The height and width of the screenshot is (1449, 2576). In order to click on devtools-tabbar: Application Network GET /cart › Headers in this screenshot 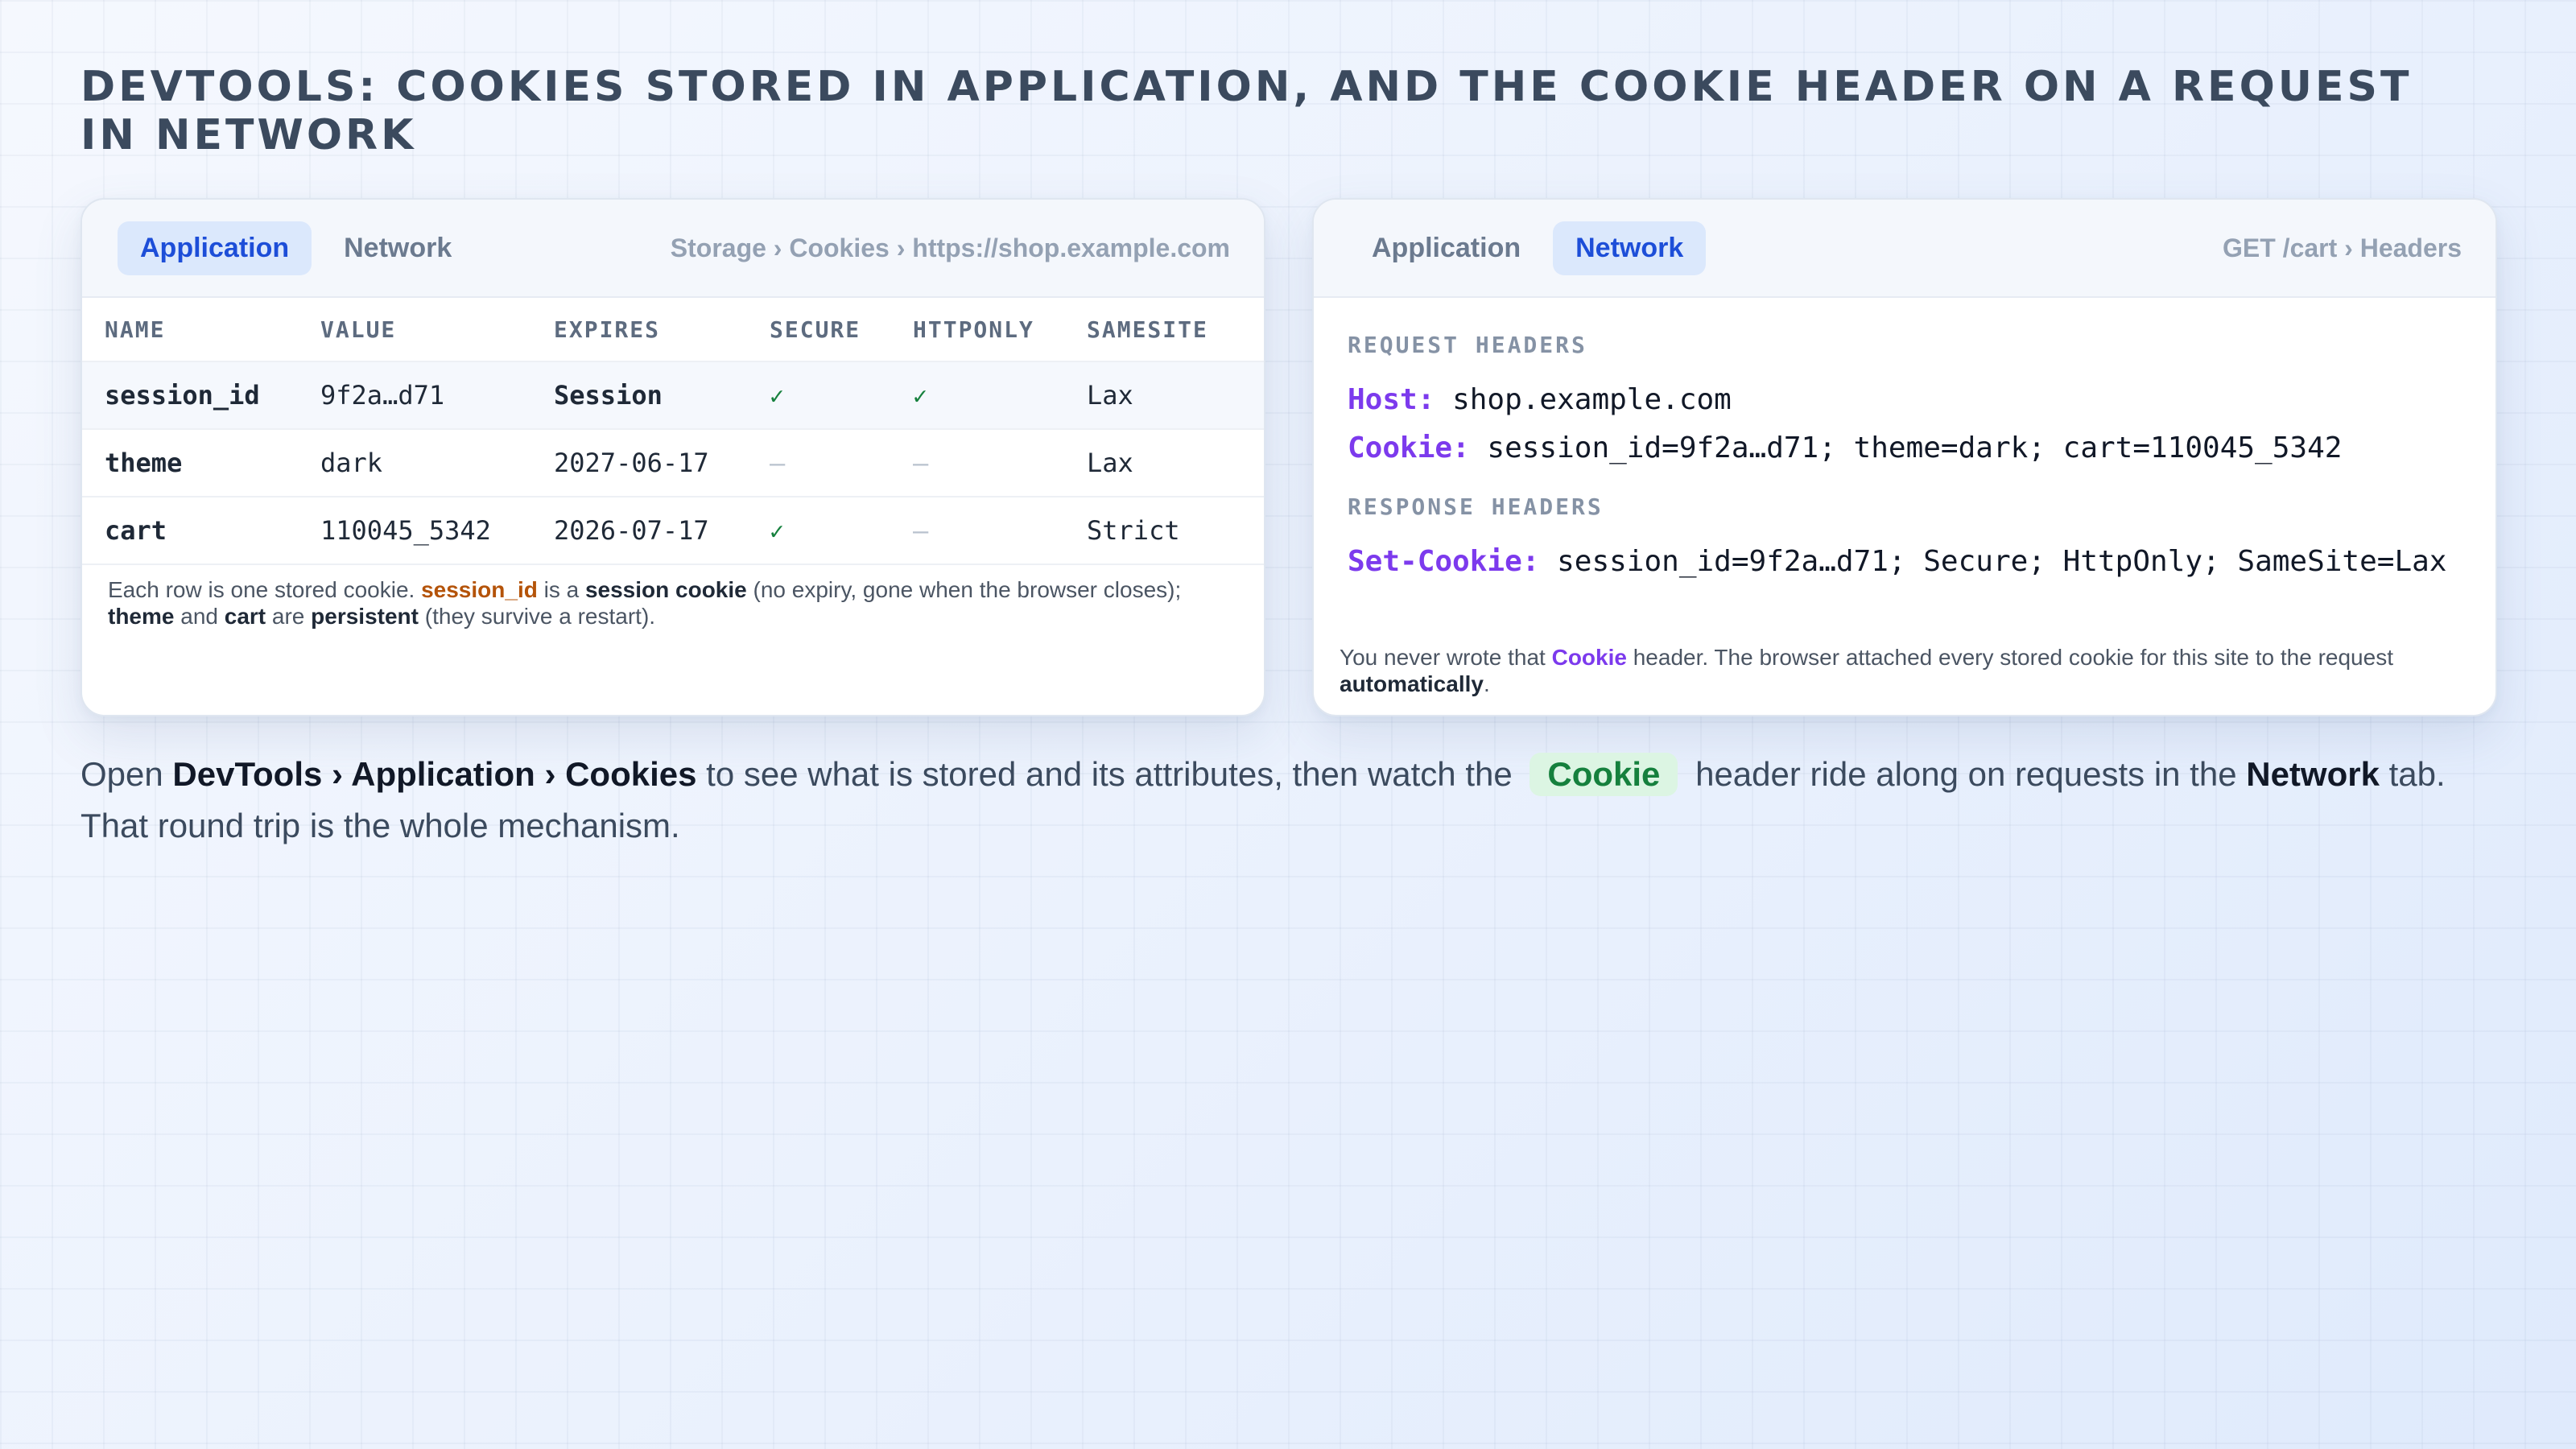, I will do `click(1905, 249)`.